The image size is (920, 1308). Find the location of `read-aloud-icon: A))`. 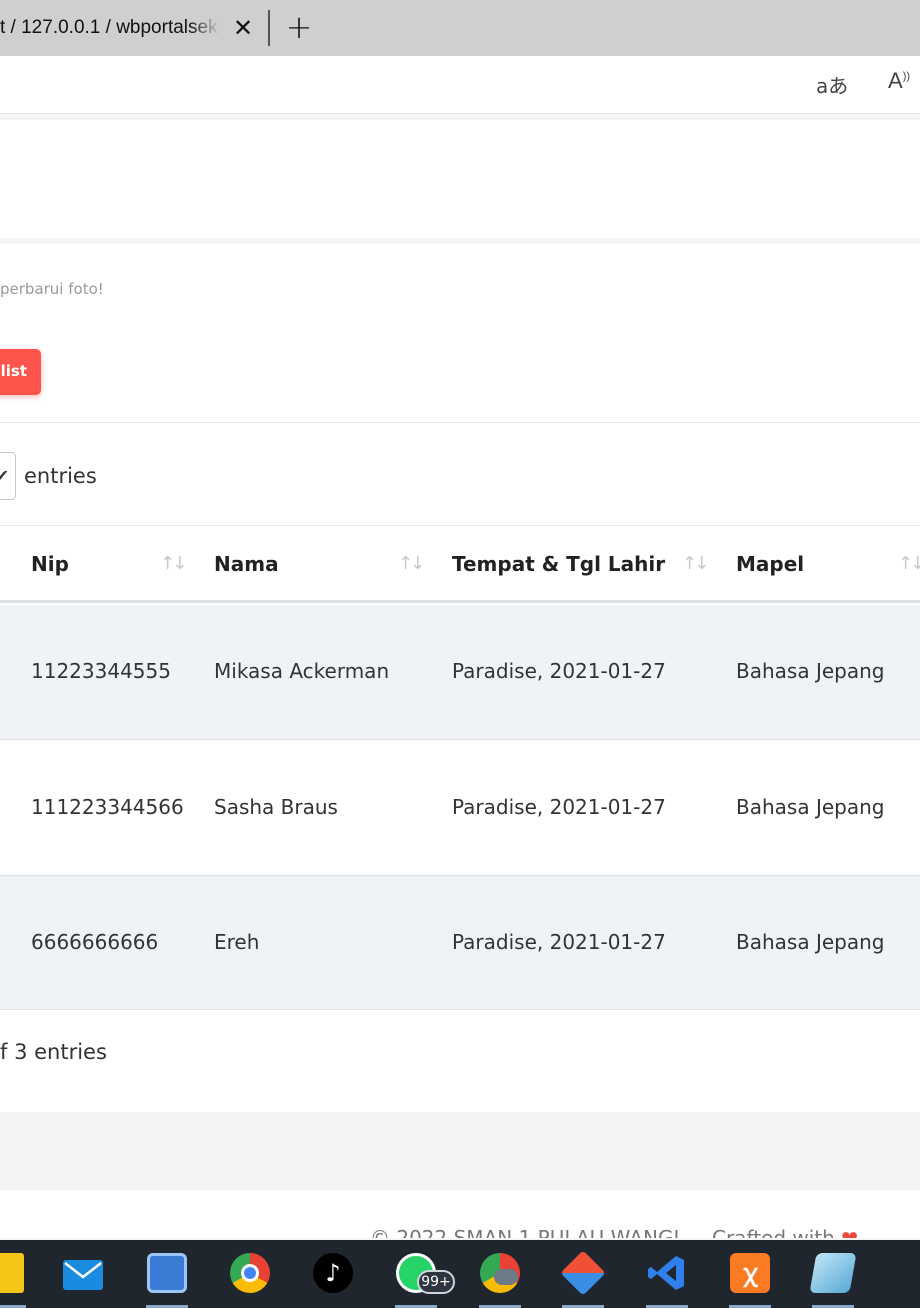

read-aloud-icon: A)) is located at coordinates (899, 81).